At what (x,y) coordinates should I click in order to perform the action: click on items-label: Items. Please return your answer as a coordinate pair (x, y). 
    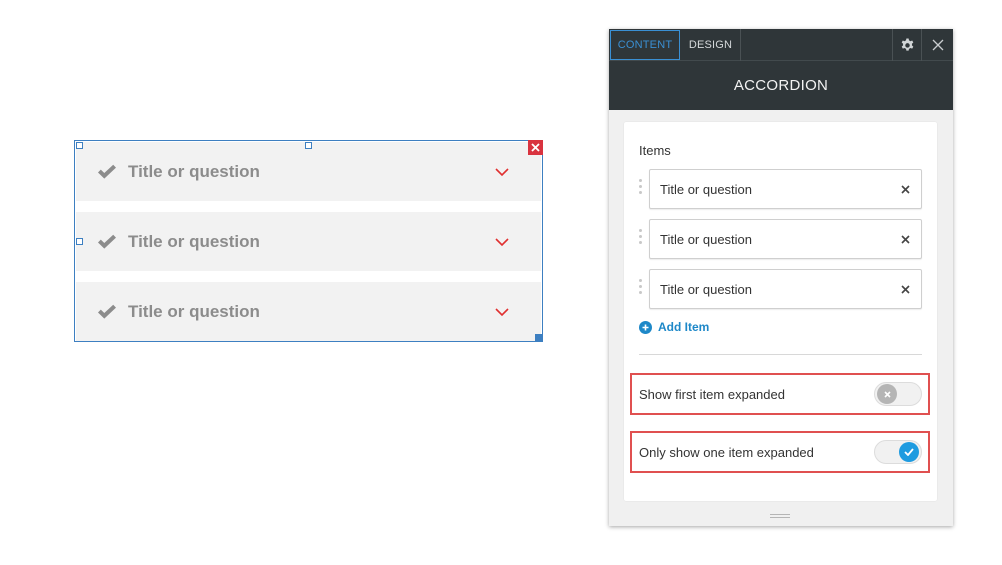
    Looking at the image, I should click on (655, 150).